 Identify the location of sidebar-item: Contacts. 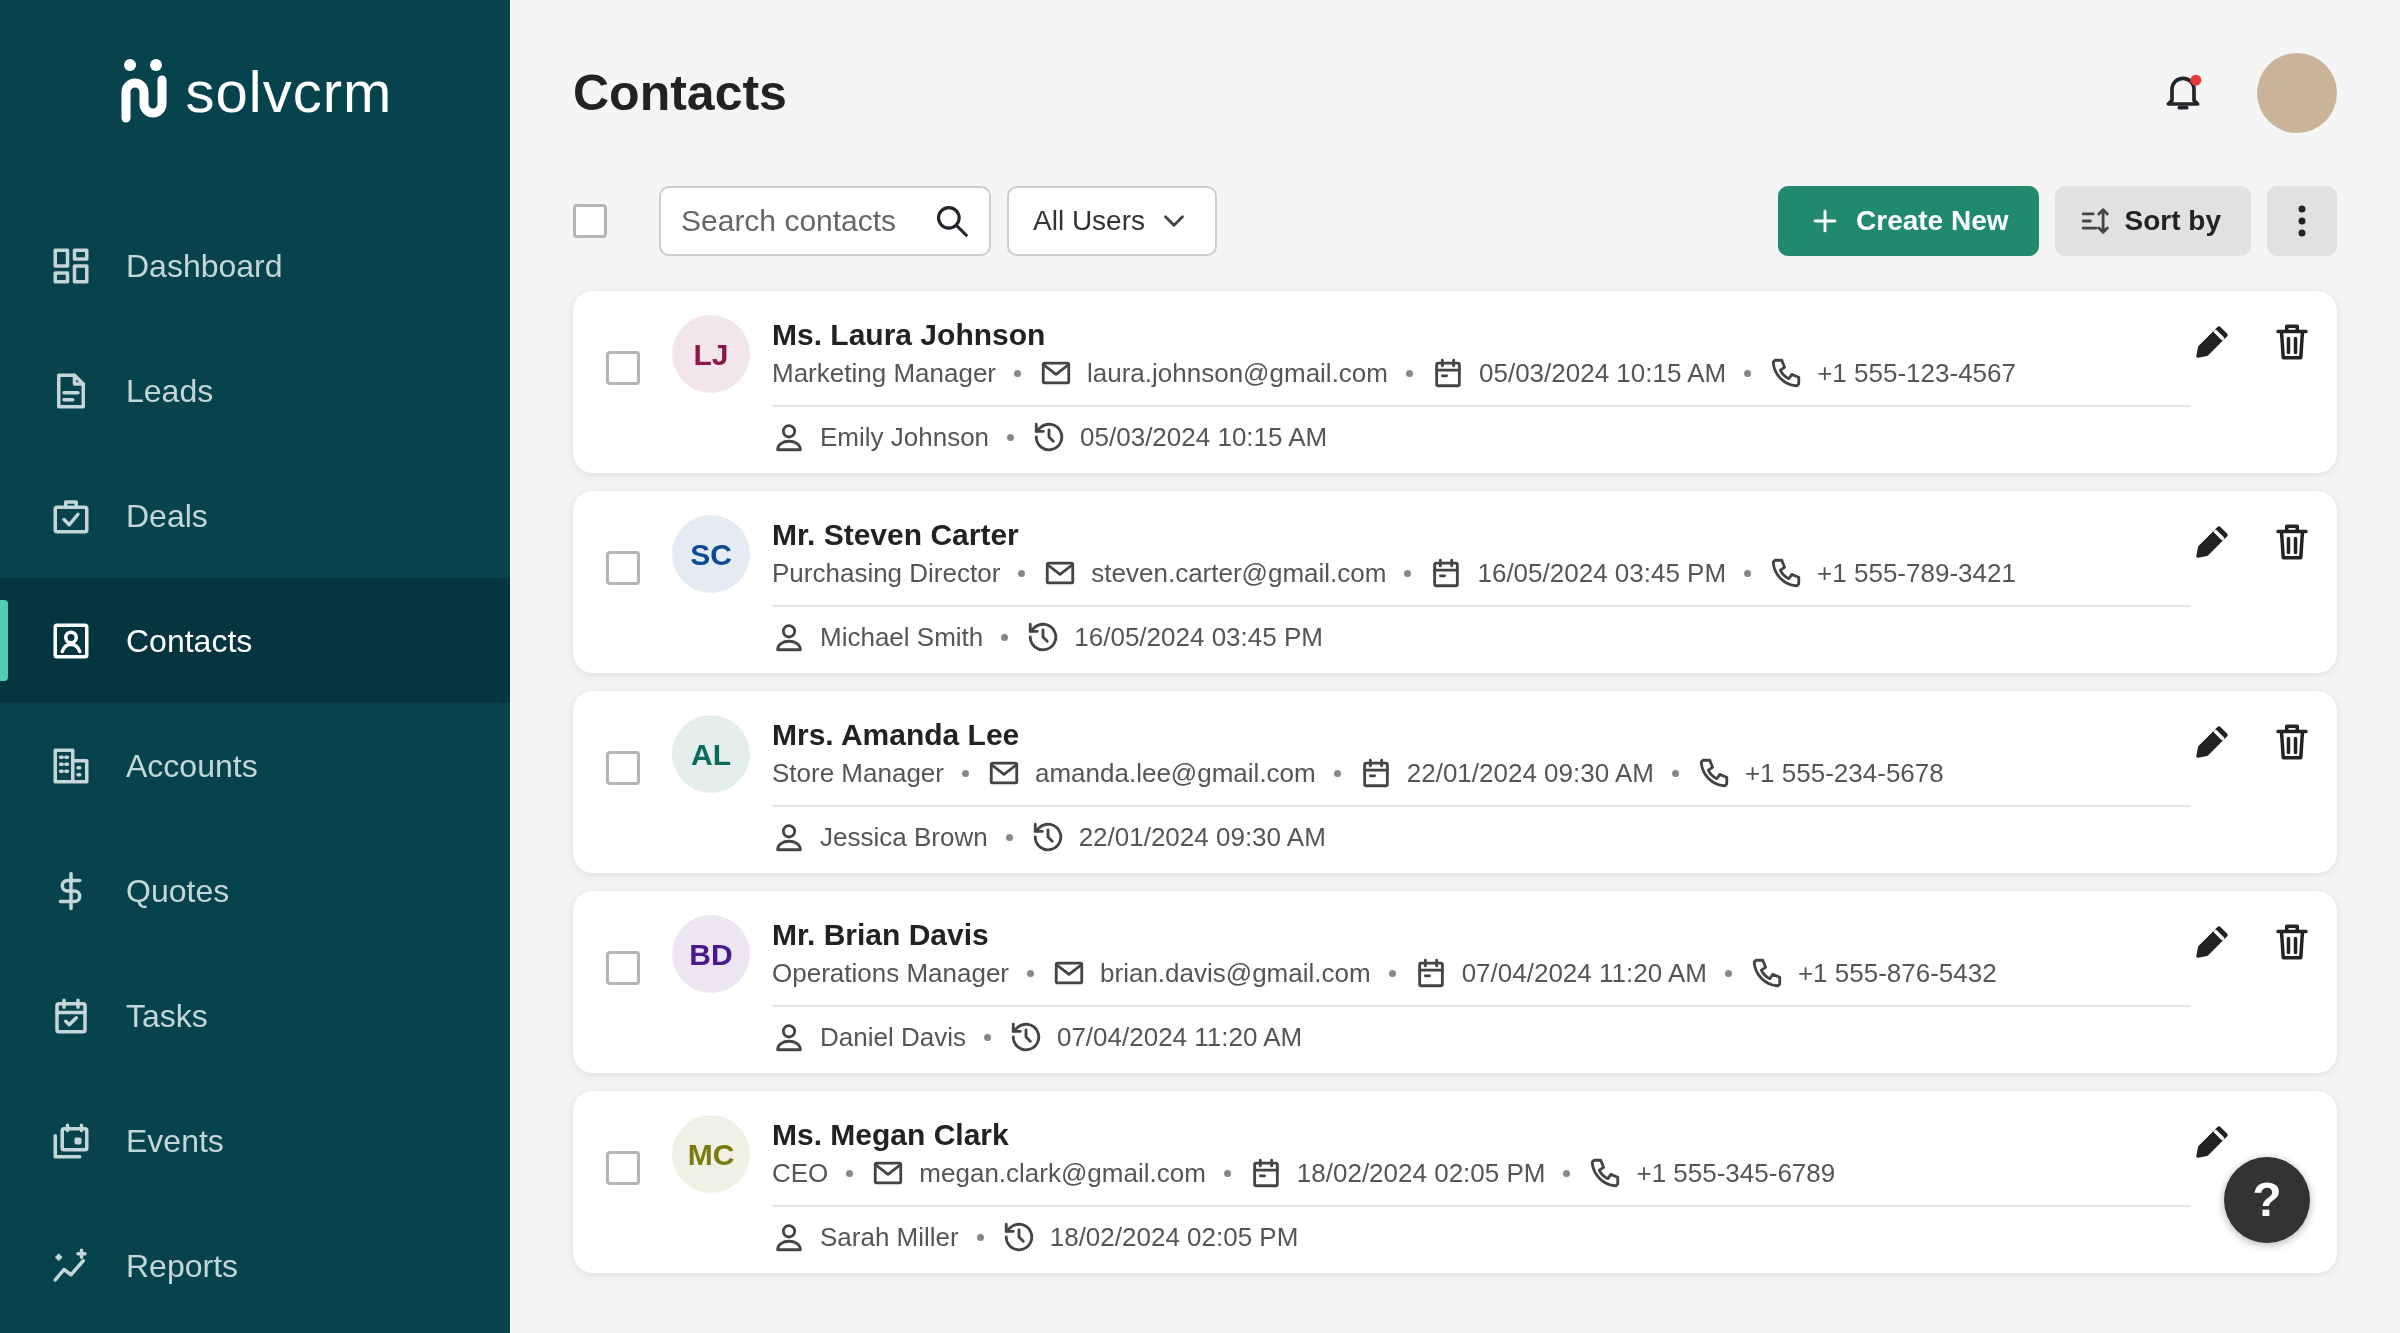
(255, 640).